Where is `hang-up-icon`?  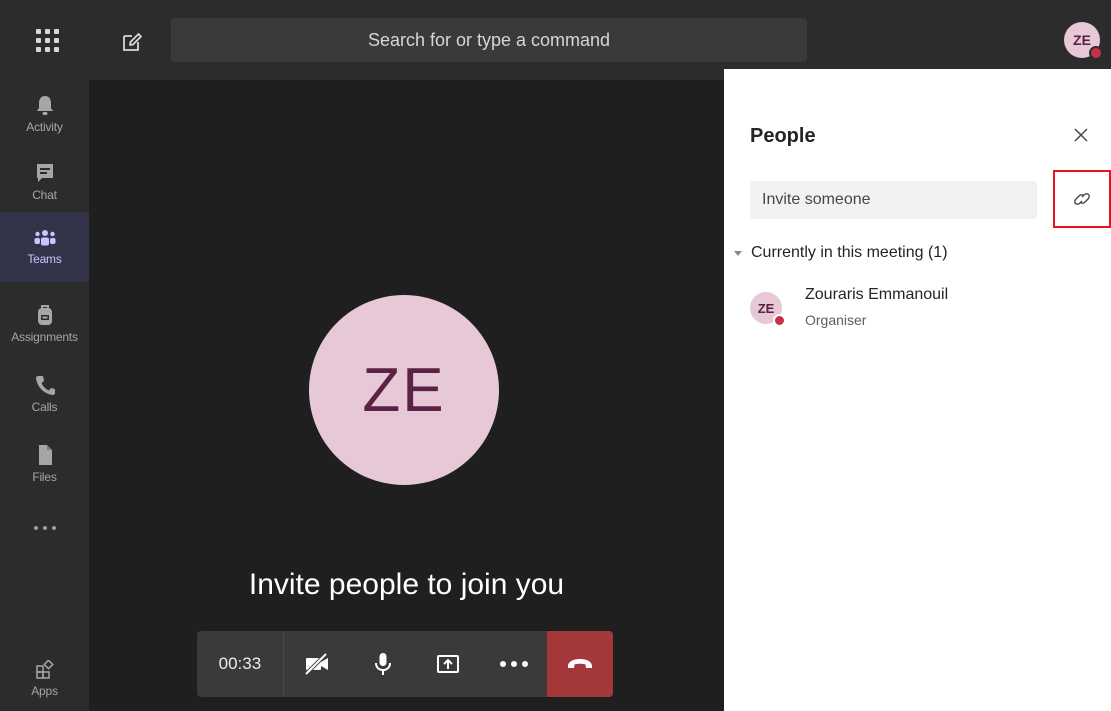 hang-up-icon is located at coordinates (580, 663).